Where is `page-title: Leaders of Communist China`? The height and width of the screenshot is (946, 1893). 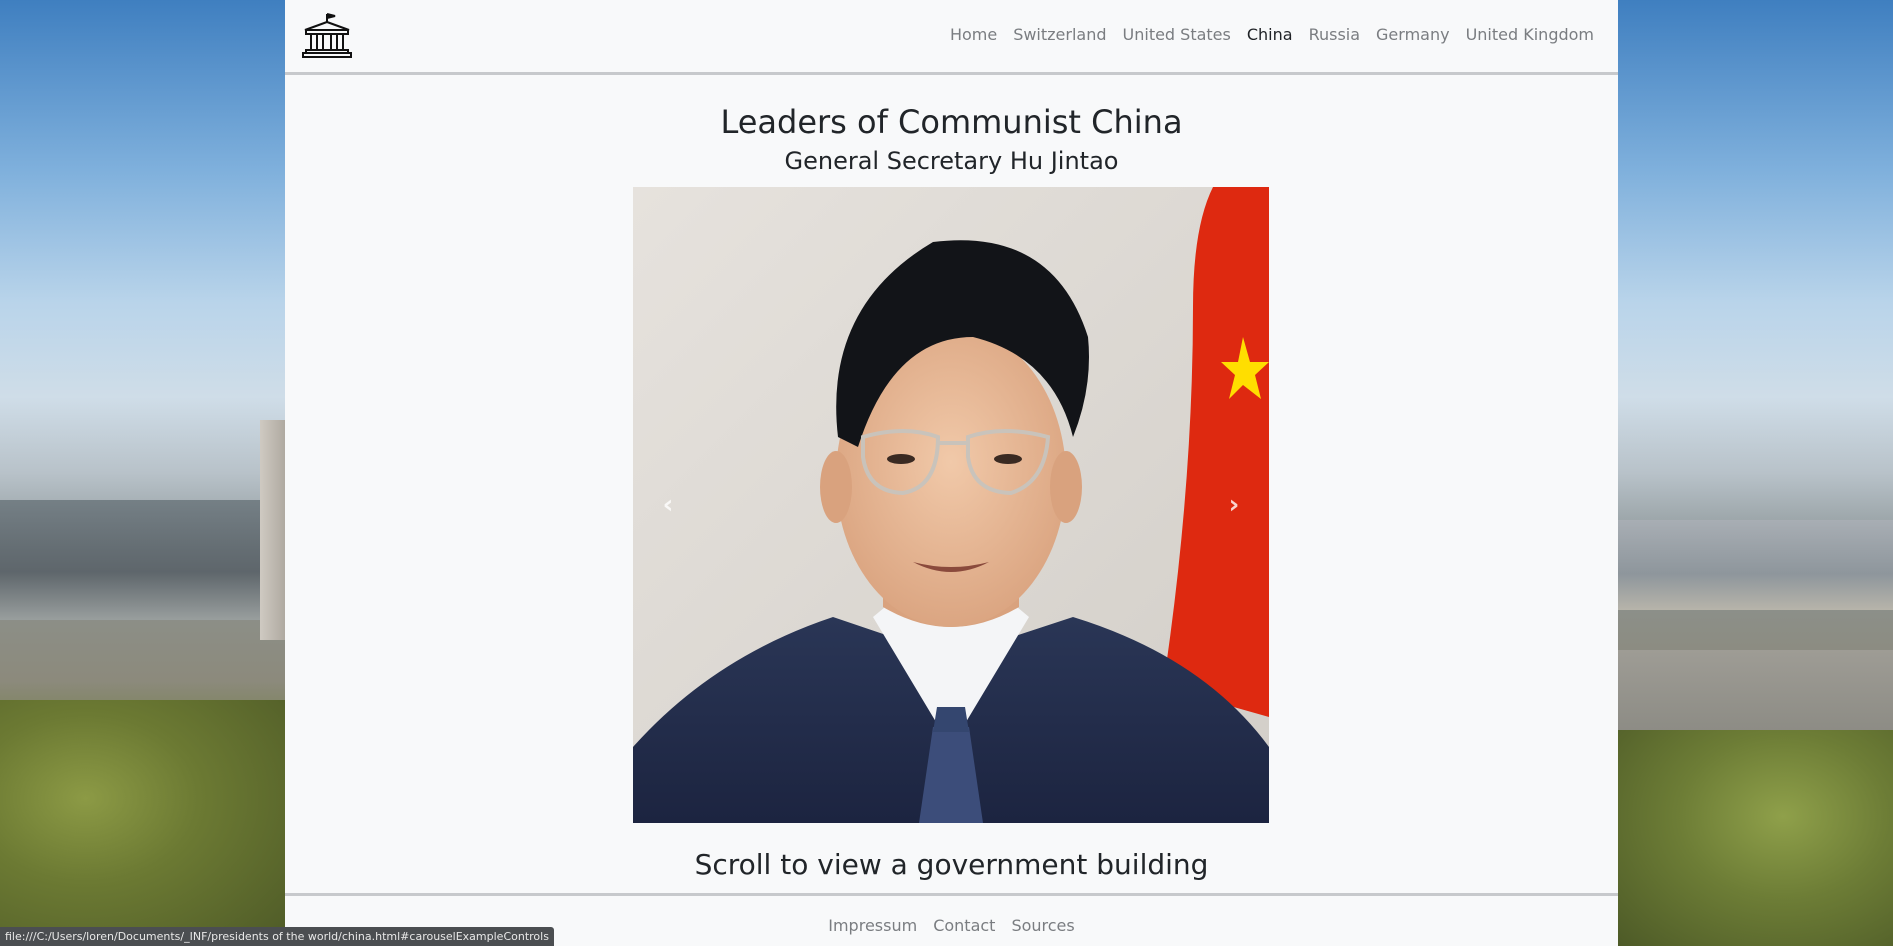
page-title: Leaders of Communist China is located at coordinates (951, 122).